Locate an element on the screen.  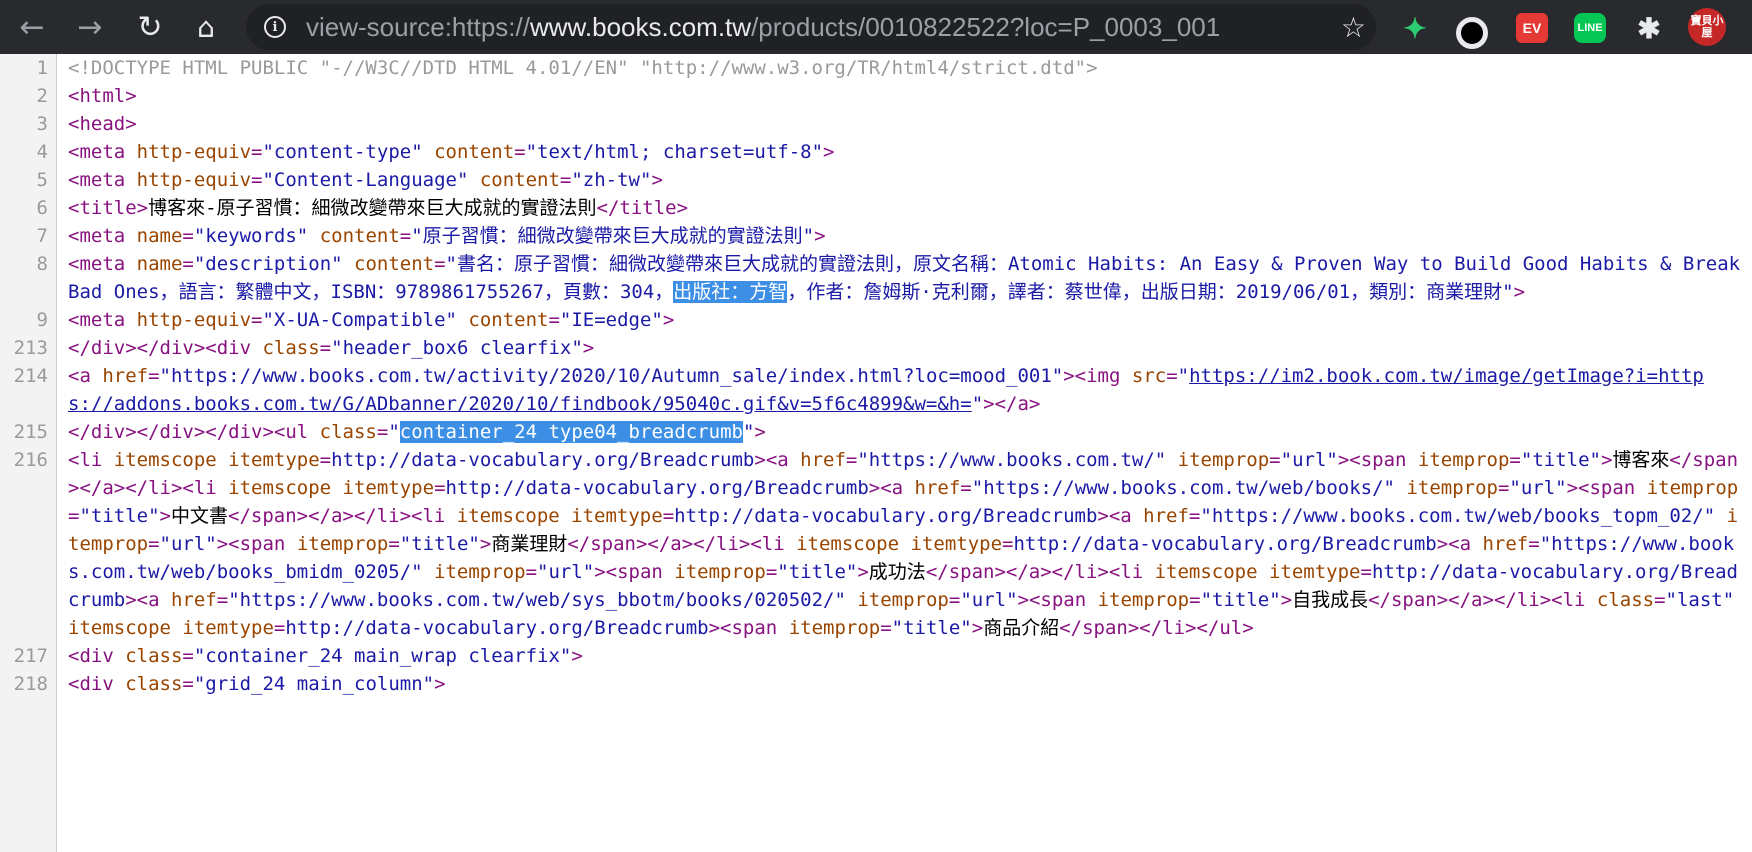
bookmark-star-icon: ☆ is located at coordinates (1353, 27).